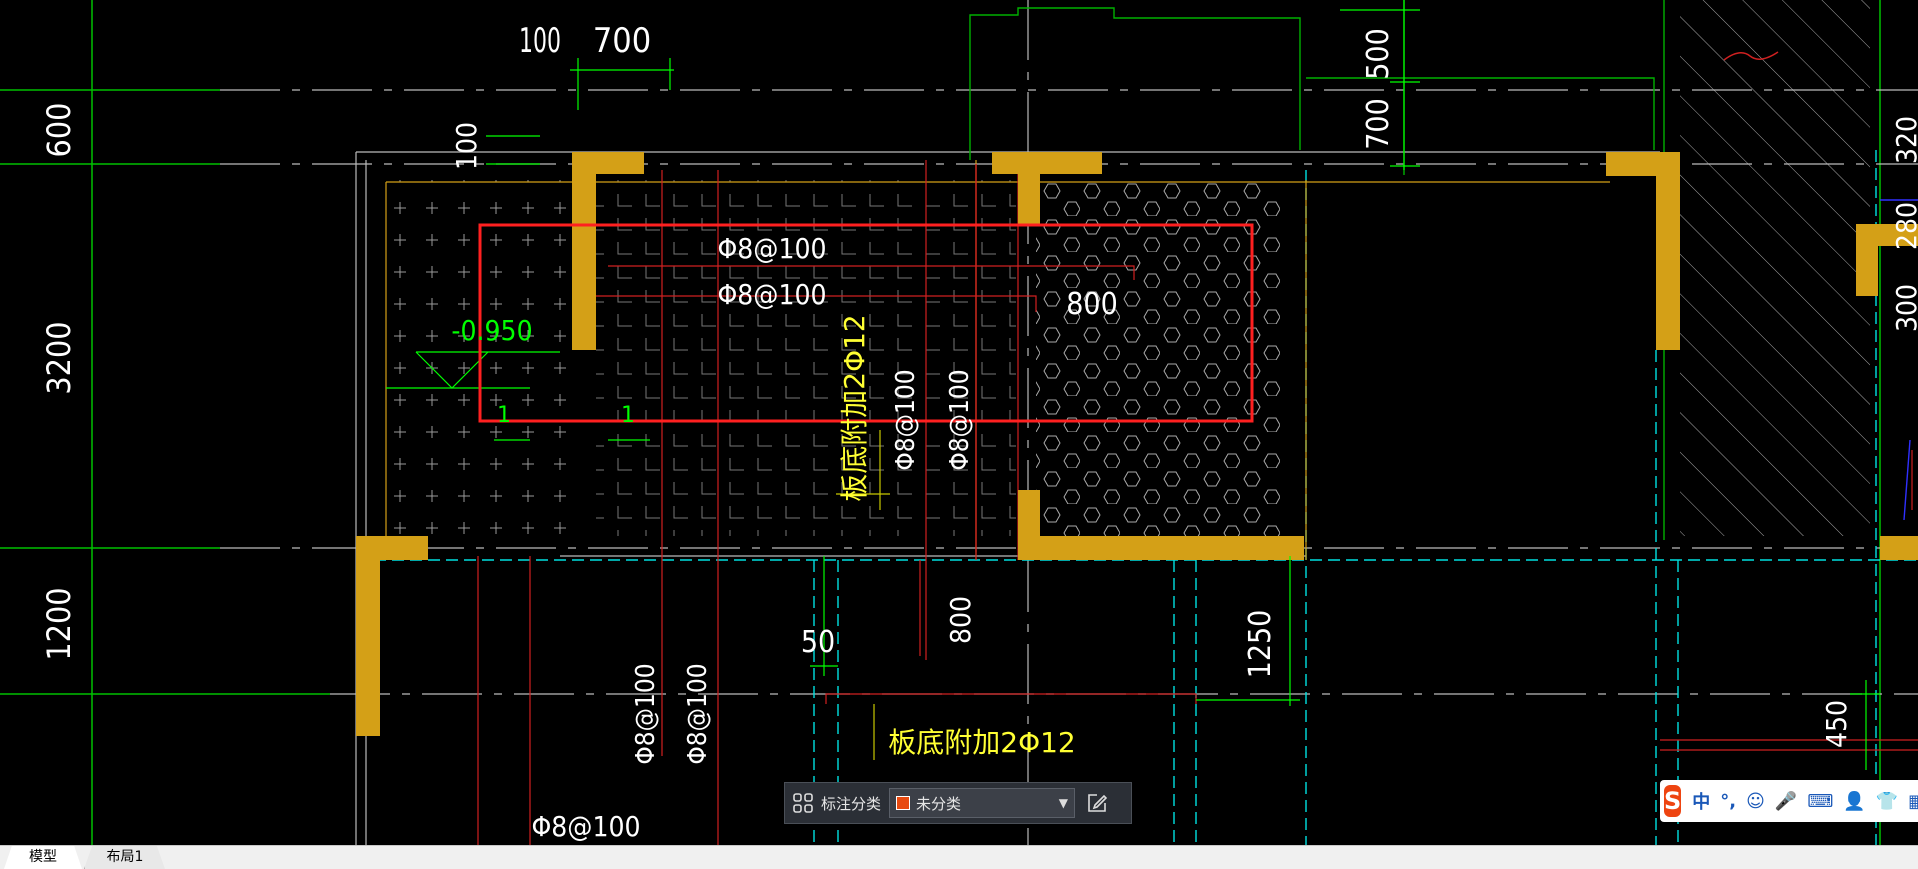  I want to click on dim-280-edge: 280, so click(1904, 226).